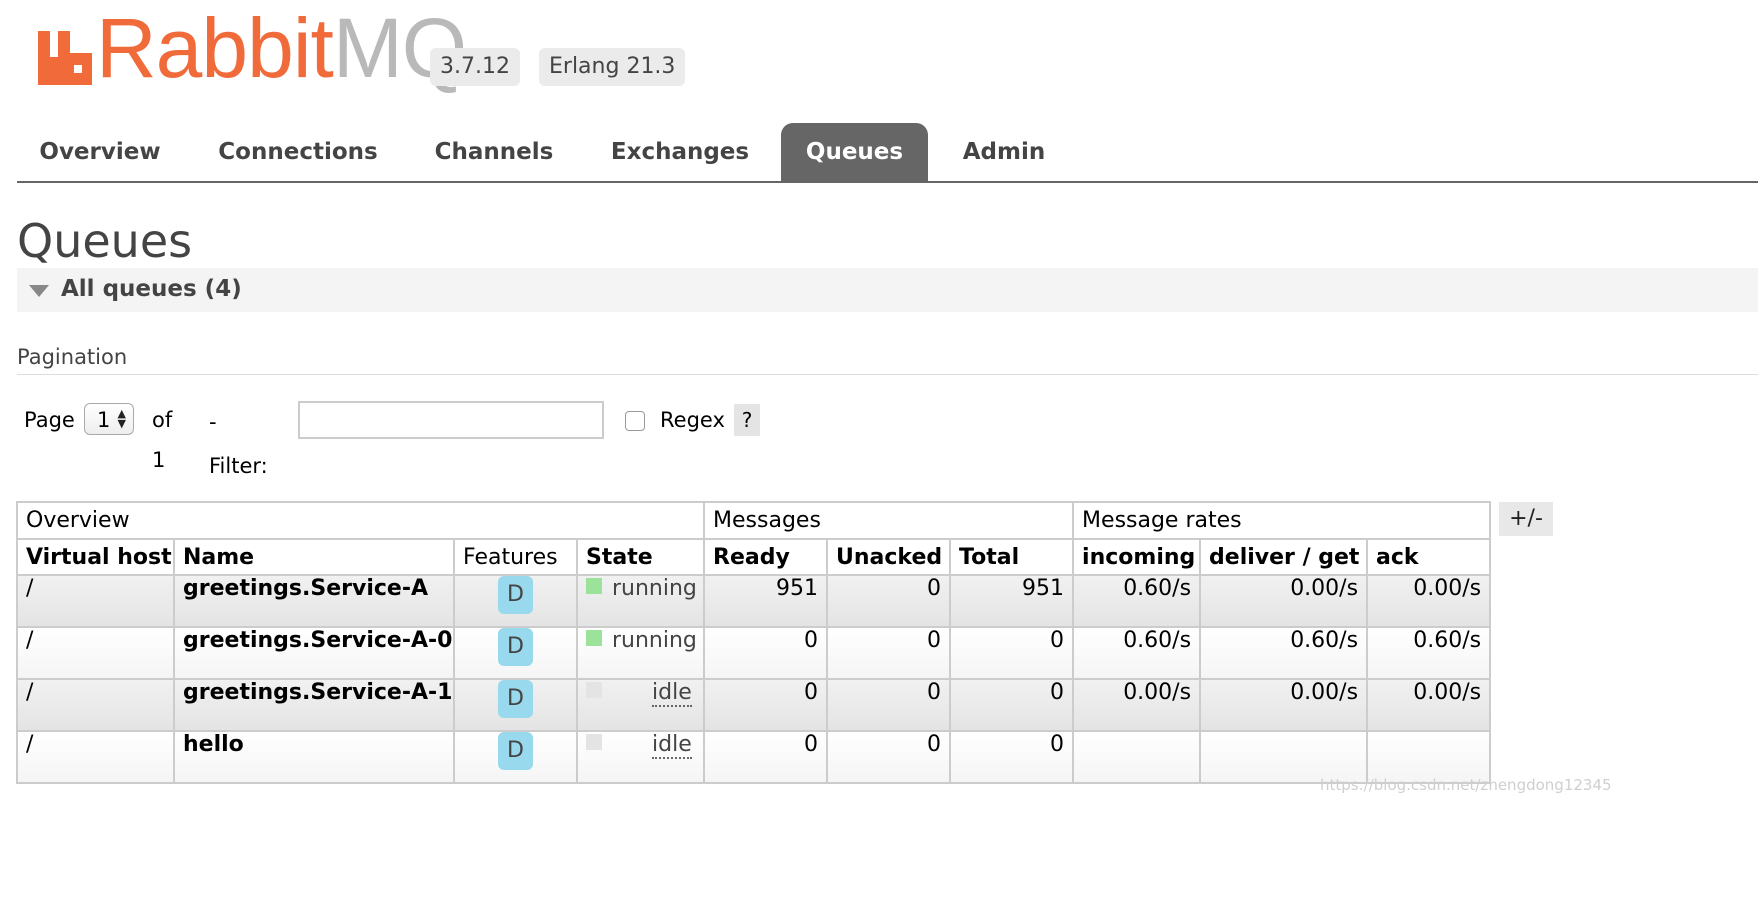 Image resolution: width=1758 pixels, height=898 pixels. What do you see at coordinates (238, 444) in the screenshot?
I see `filter-label: - Filter:` at bounding box center [238, 444].